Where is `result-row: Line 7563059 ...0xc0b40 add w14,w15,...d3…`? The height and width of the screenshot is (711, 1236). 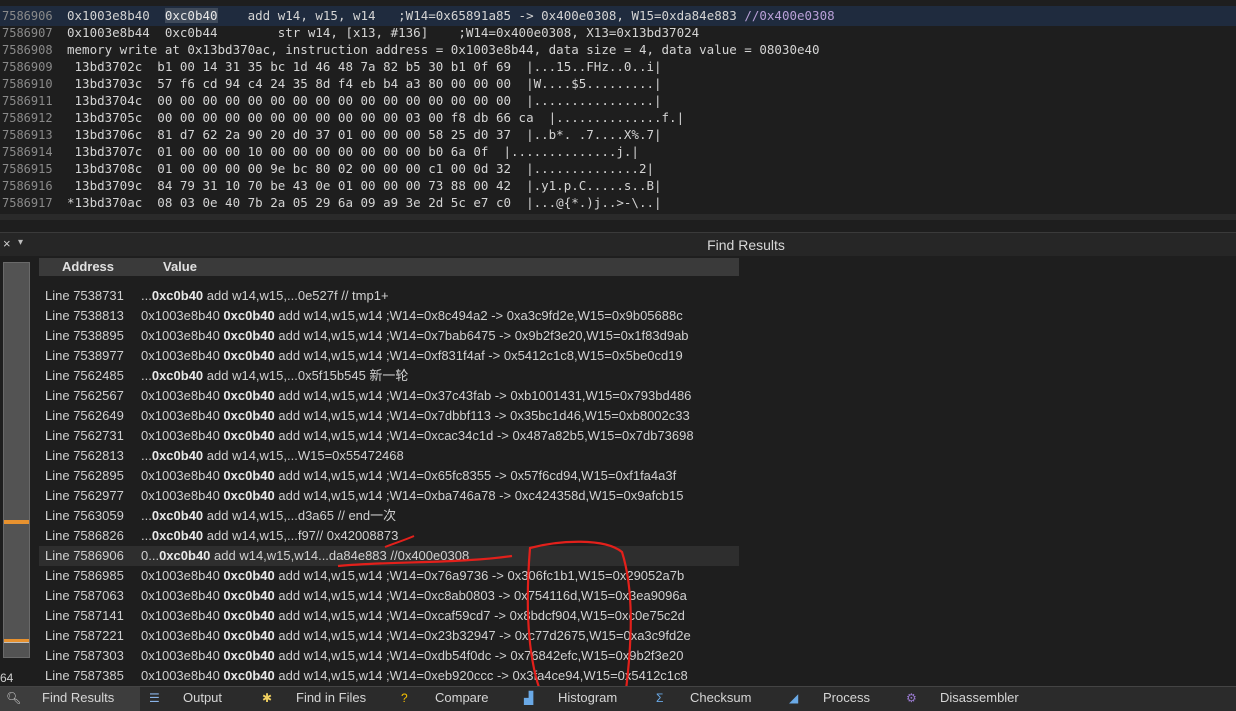
result-row: Line 7563059 ...0xc0b40 add w14,w15,...d3… is located at coordinates (389, 516).